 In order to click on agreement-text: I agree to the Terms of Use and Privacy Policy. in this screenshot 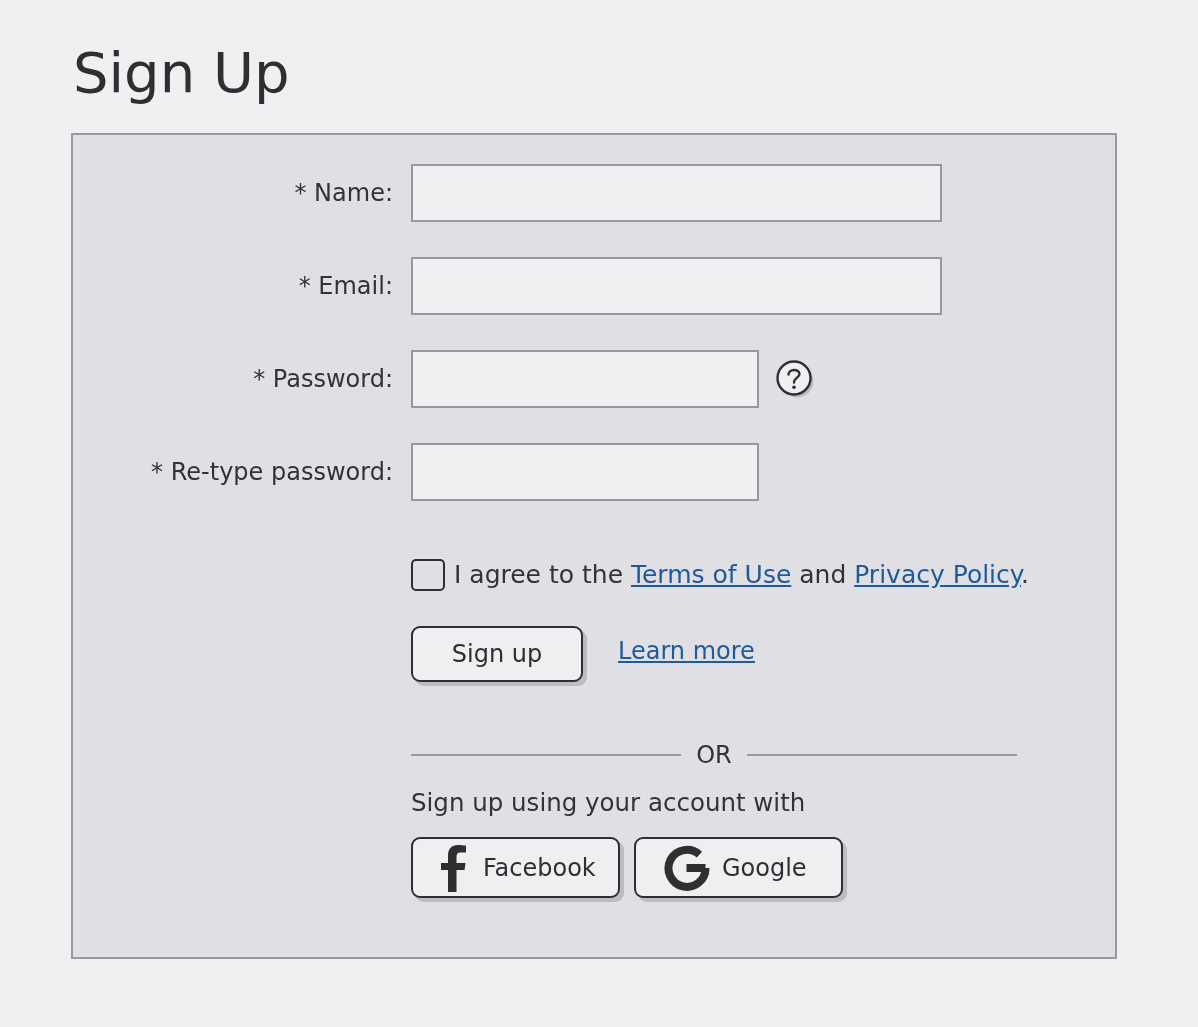, I will do `click(741, 575)`.